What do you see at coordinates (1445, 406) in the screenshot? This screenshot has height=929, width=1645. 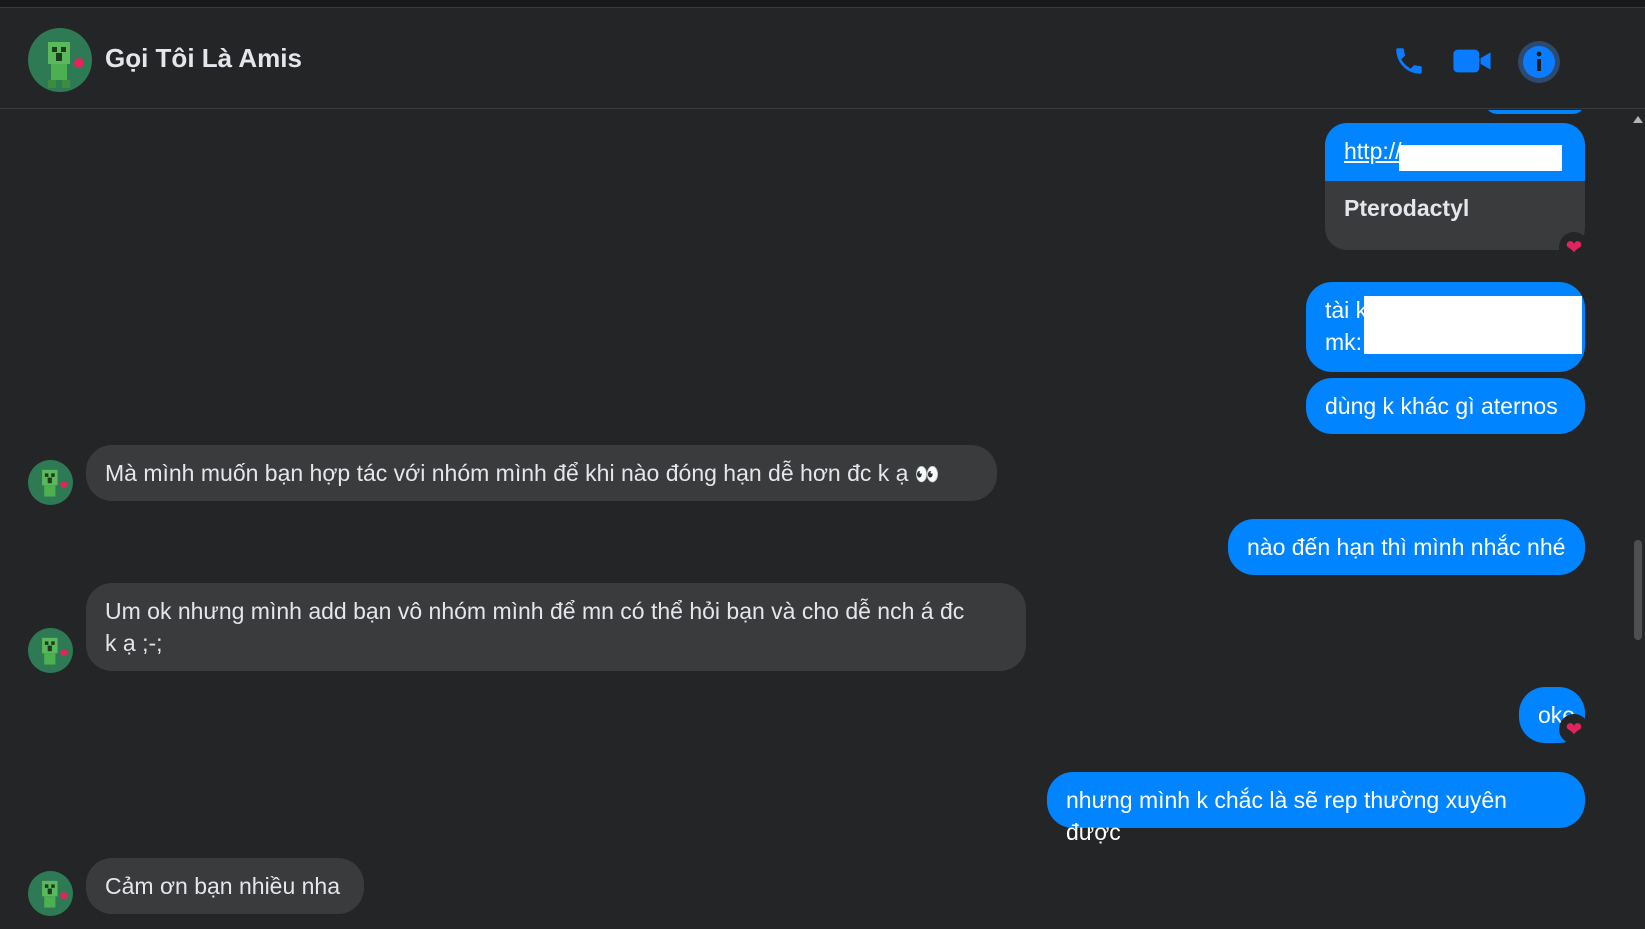 I see `message-aternos: dùng k khác gì aternos` at bounding box center [1445, 406].